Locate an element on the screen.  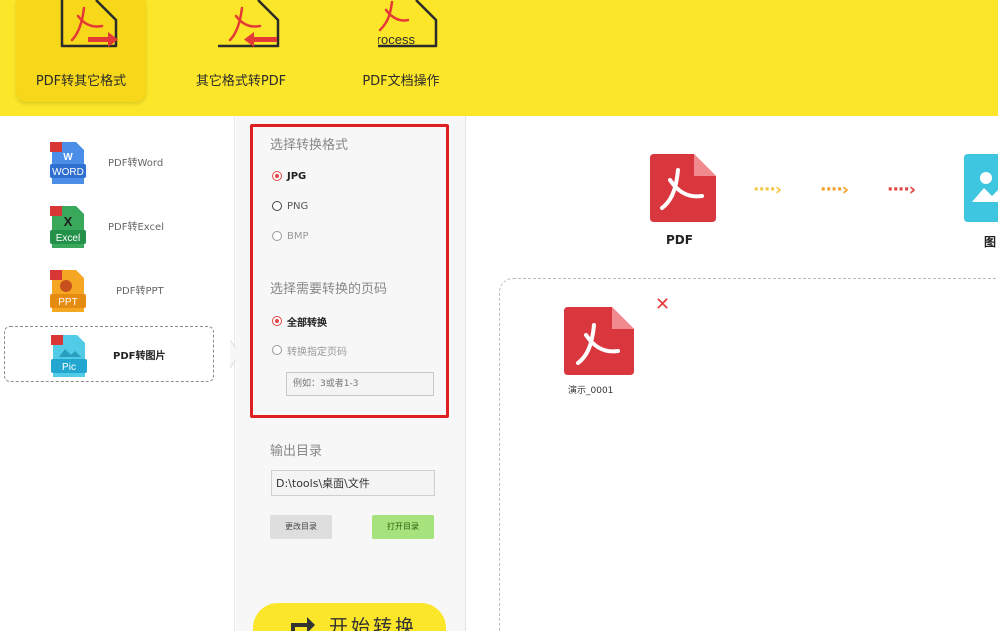
output-dir-input is located at coordinates (353, 483).